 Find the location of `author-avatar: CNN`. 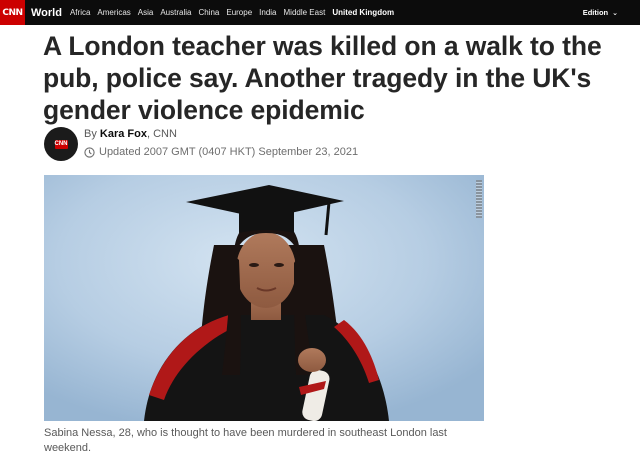

author-avatar: CNN is located at coordinates (61, 144).